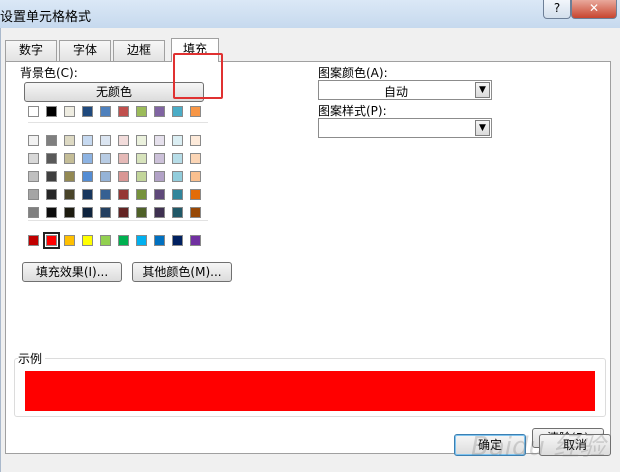 The height and width of the screenshot is (472, 620). What do you see at coordinates (405, 128) in the screenshot?
I see `pattern-style-select: ▼` at bounding box center [405, 128].